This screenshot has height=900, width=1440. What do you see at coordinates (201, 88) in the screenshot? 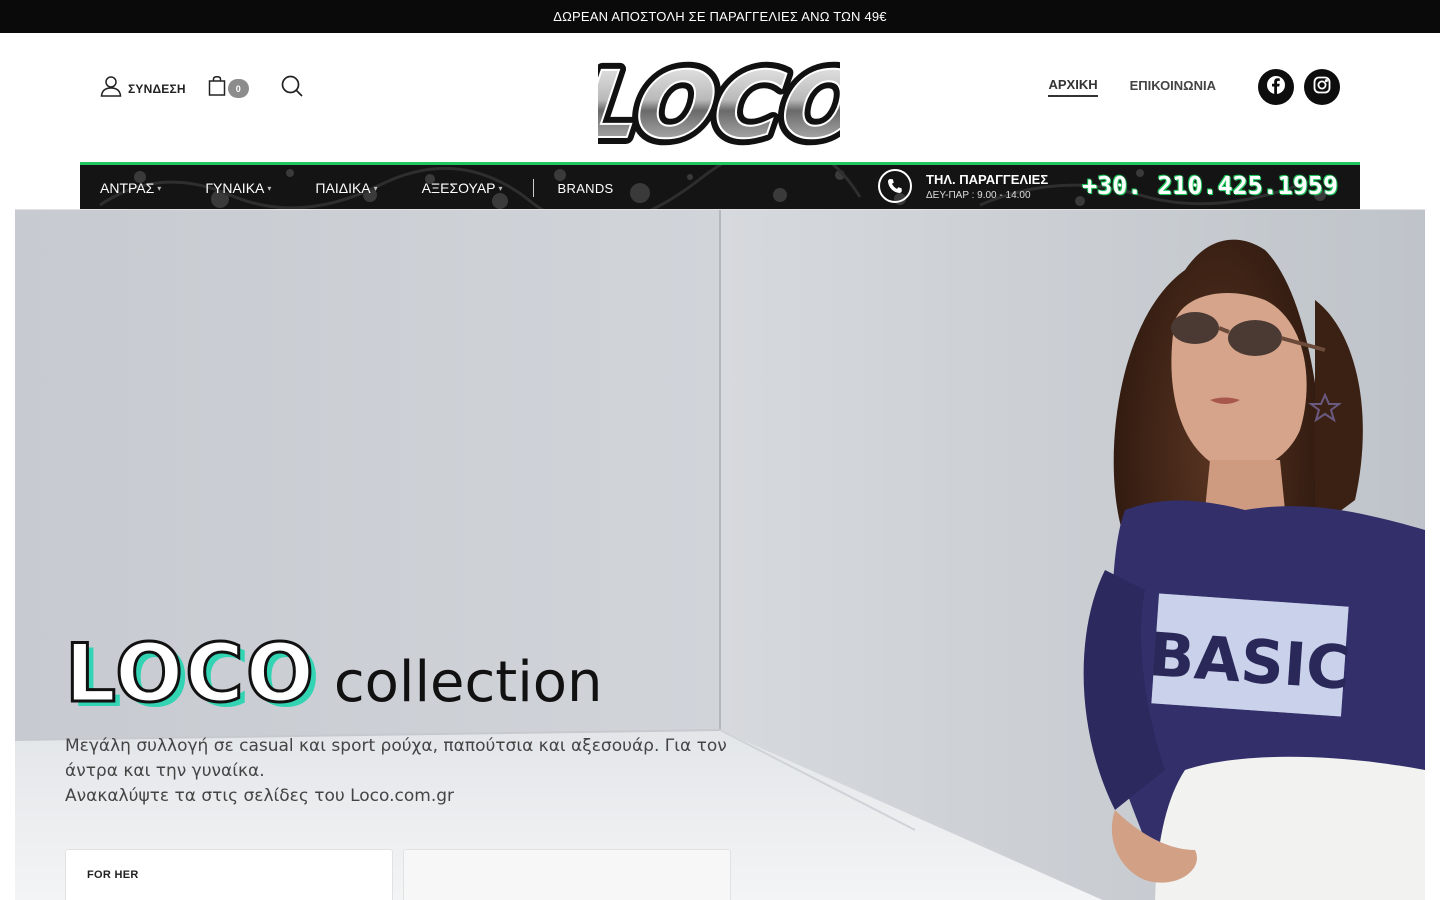
I see `header-utilities: ΣΥΝΔΕΣΗ 0` at bounding box center [201, 88].